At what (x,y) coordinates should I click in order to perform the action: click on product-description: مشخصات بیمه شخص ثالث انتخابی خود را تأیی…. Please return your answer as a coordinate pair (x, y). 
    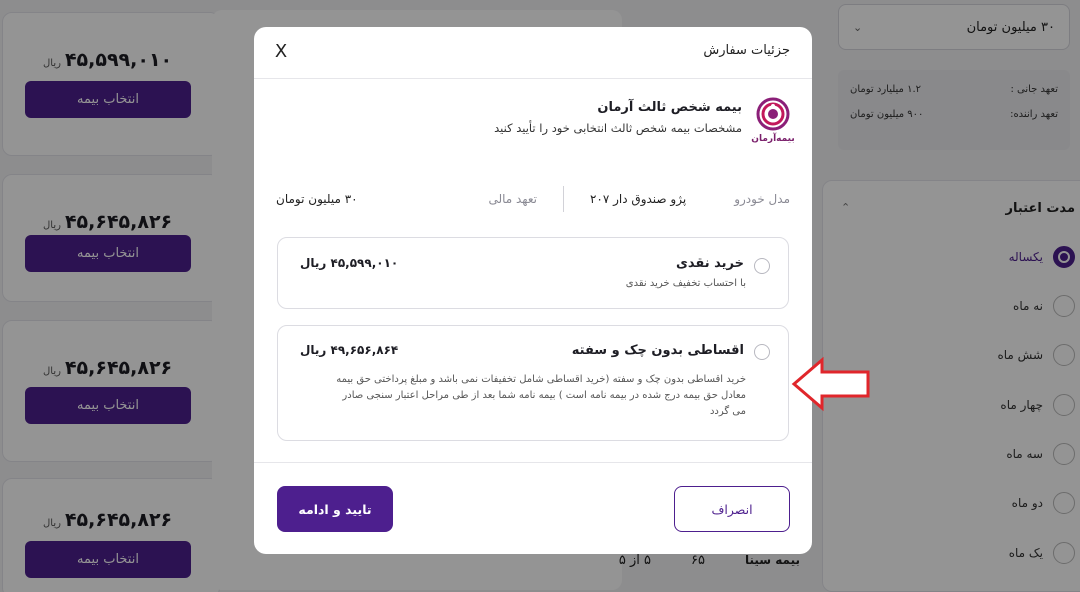
    Looking at the image, I should click on (618, 128).